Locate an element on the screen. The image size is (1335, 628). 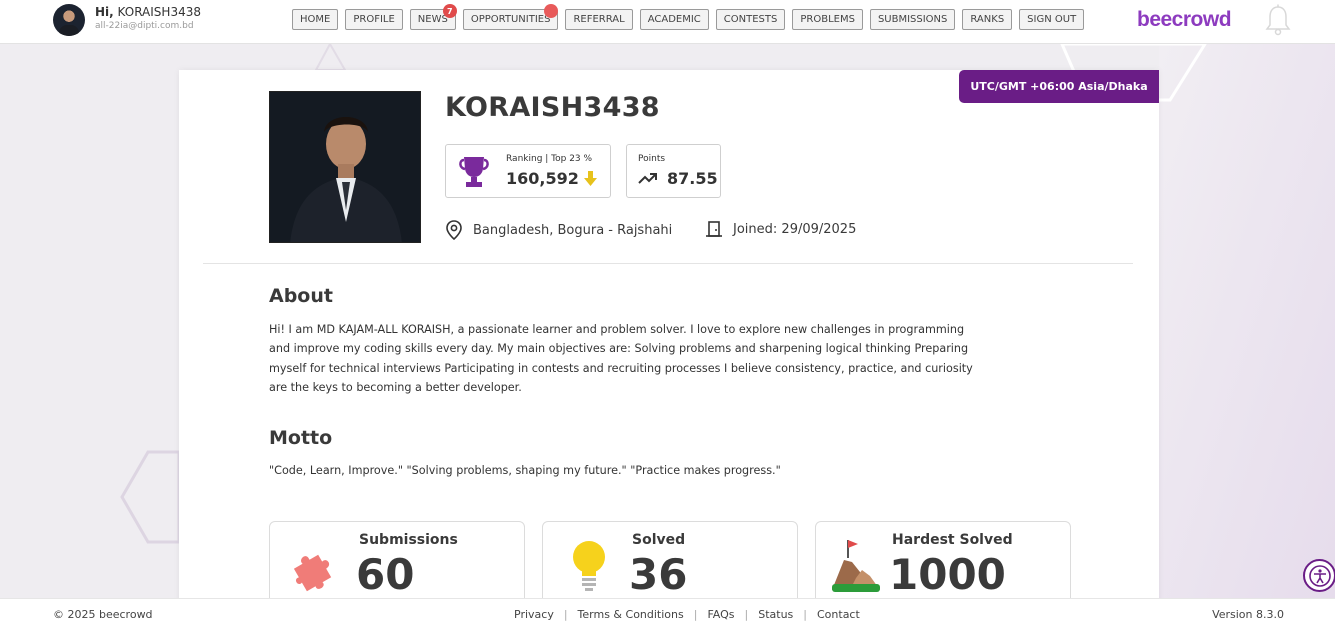
motto-title: Motto is located at coordinates (301, 438).